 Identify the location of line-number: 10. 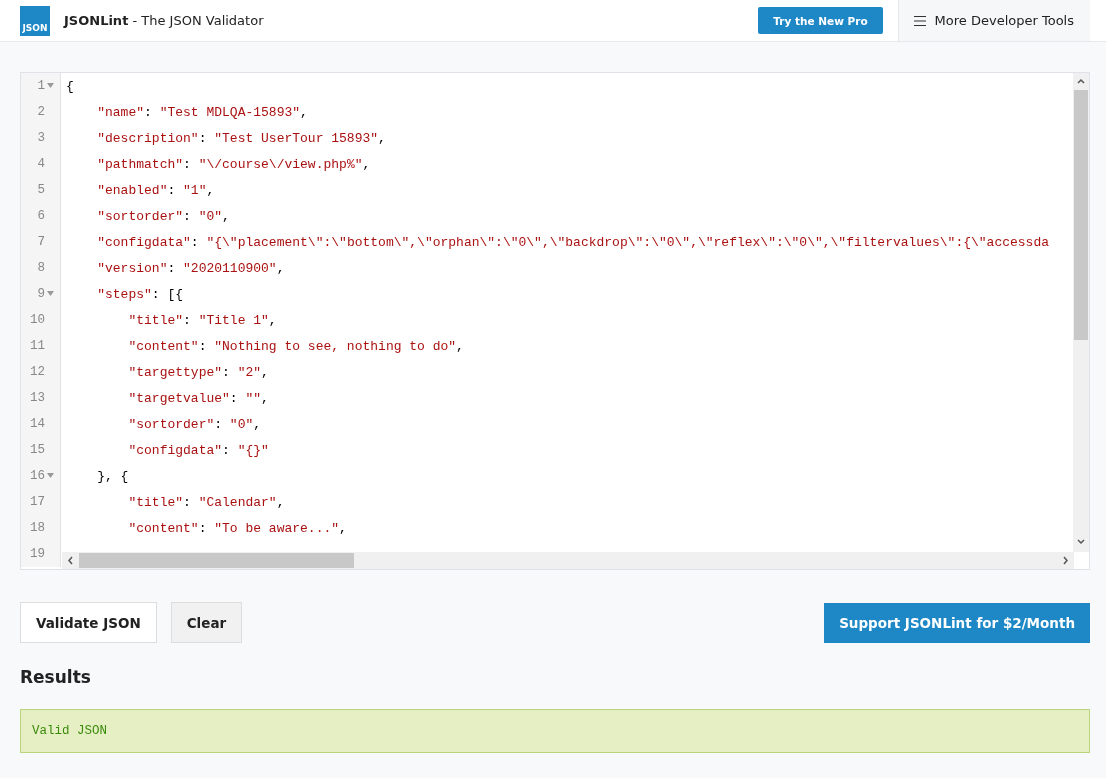
(37, 320).